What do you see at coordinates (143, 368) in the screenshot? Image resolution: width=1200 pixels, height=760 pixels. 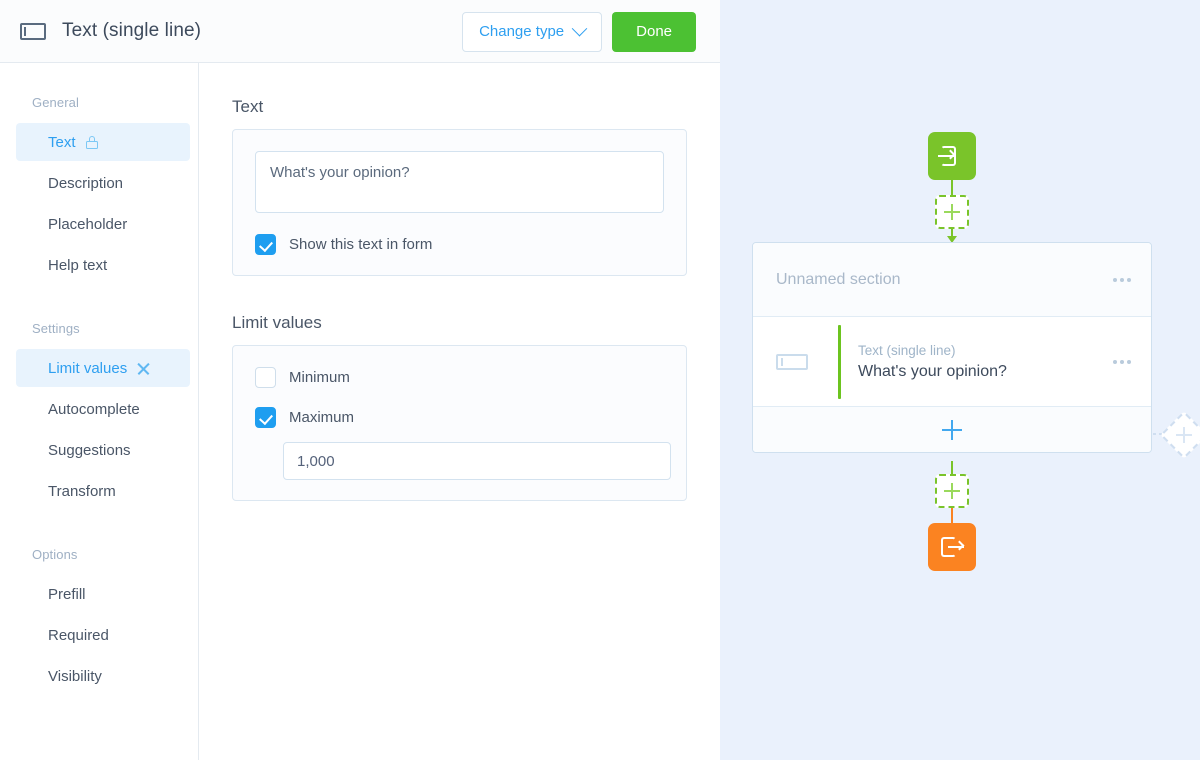 I see `close-icon` at bounding box center [143, 368].